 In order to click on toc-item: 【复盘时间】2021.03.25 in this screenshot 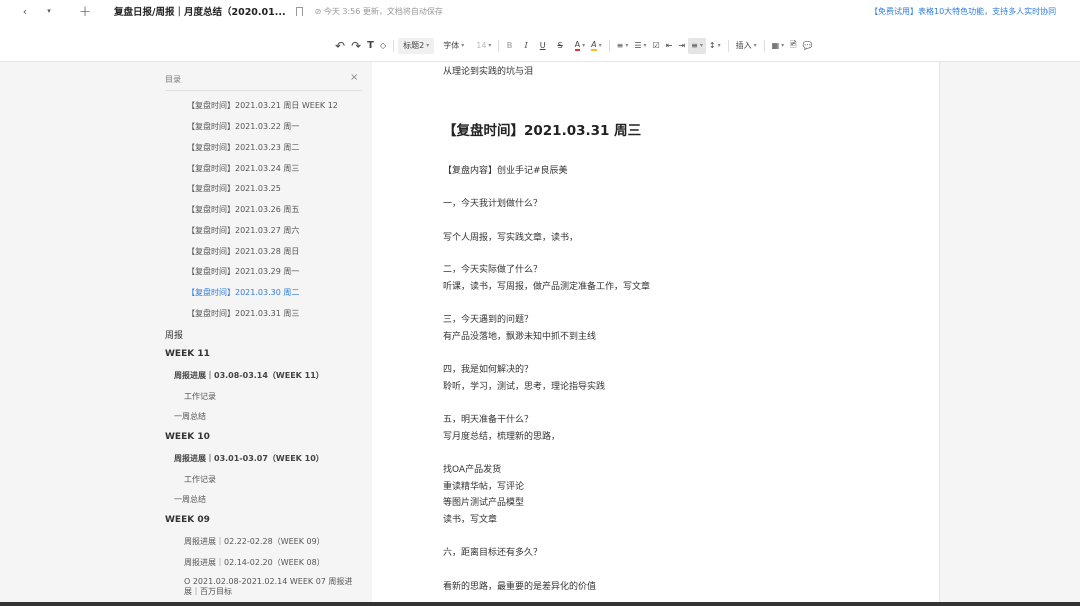, I will do `click(234, 188)`.